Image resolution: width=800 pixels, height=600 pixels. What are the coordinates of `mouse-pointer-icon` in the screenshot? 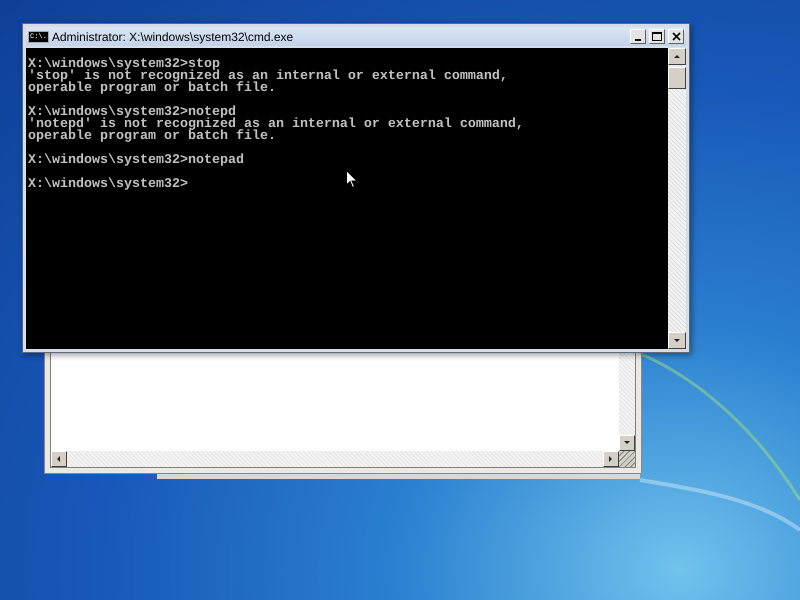 It's located at (352, 179).